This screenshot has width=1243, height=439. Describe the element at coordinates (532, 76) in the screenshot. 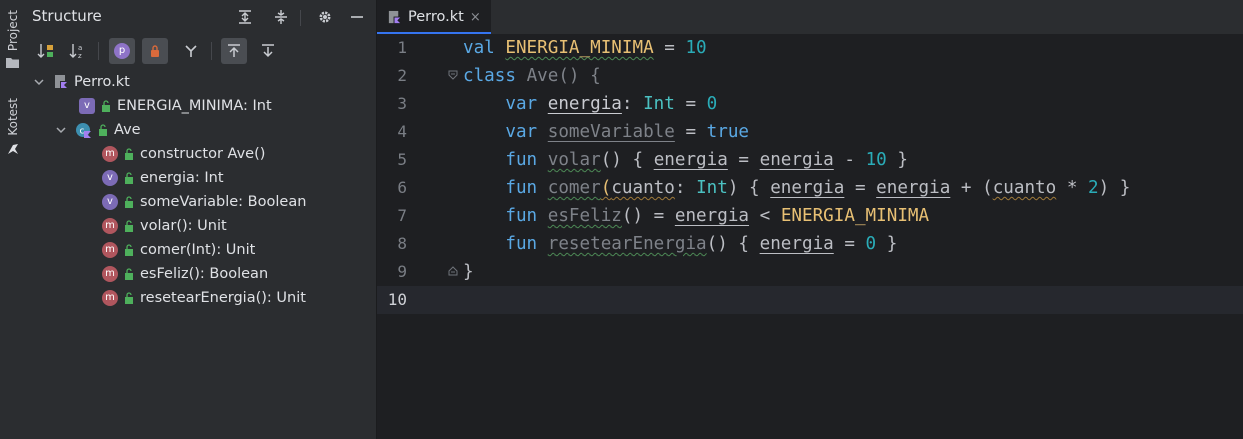

I see `code-line-2: class Ave() {` at that location.